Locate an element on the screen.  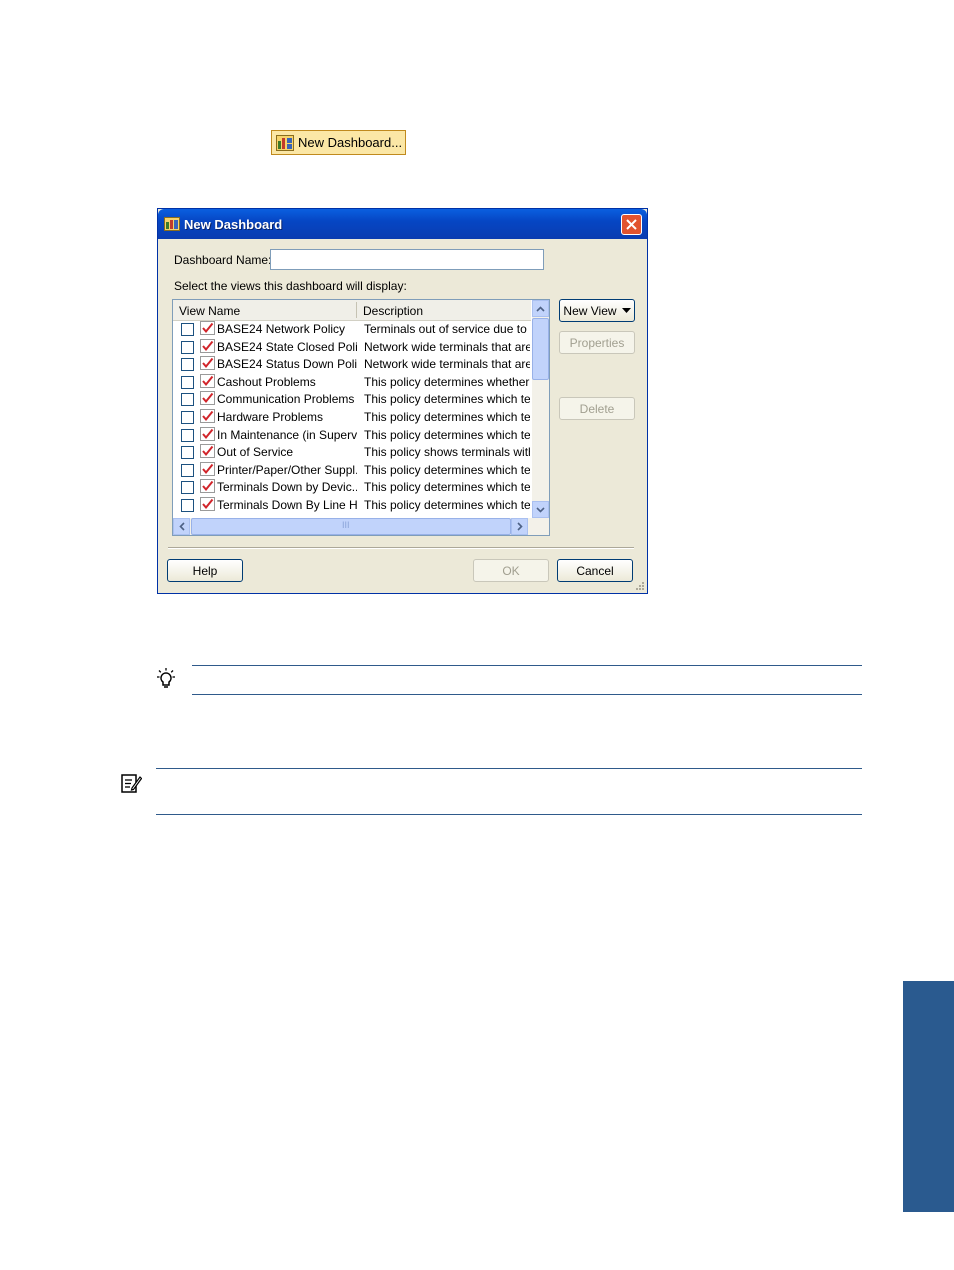
view-name: Communication Problems is located at coordinates (286, 399).